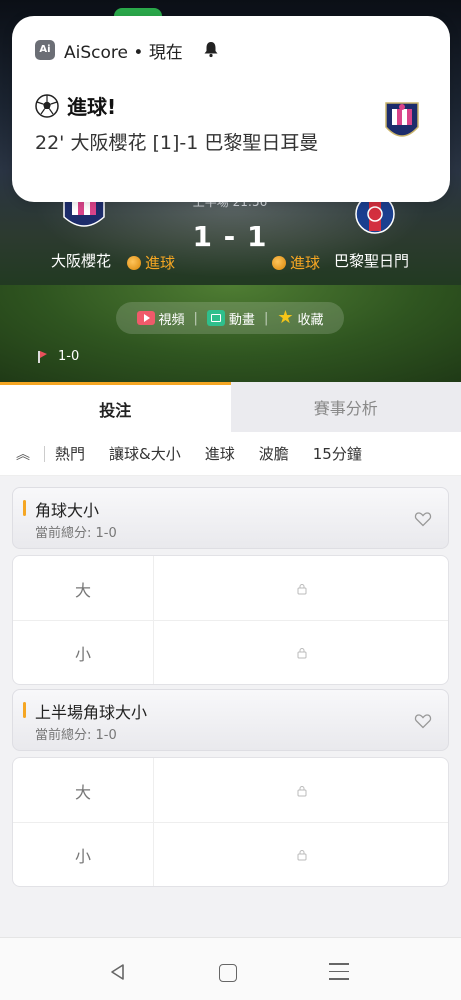 This screenshot has width=461, height=1000. I want to click on media-bar: 視頻 | 動畫 | ★ 收藏, so click(230, 318).